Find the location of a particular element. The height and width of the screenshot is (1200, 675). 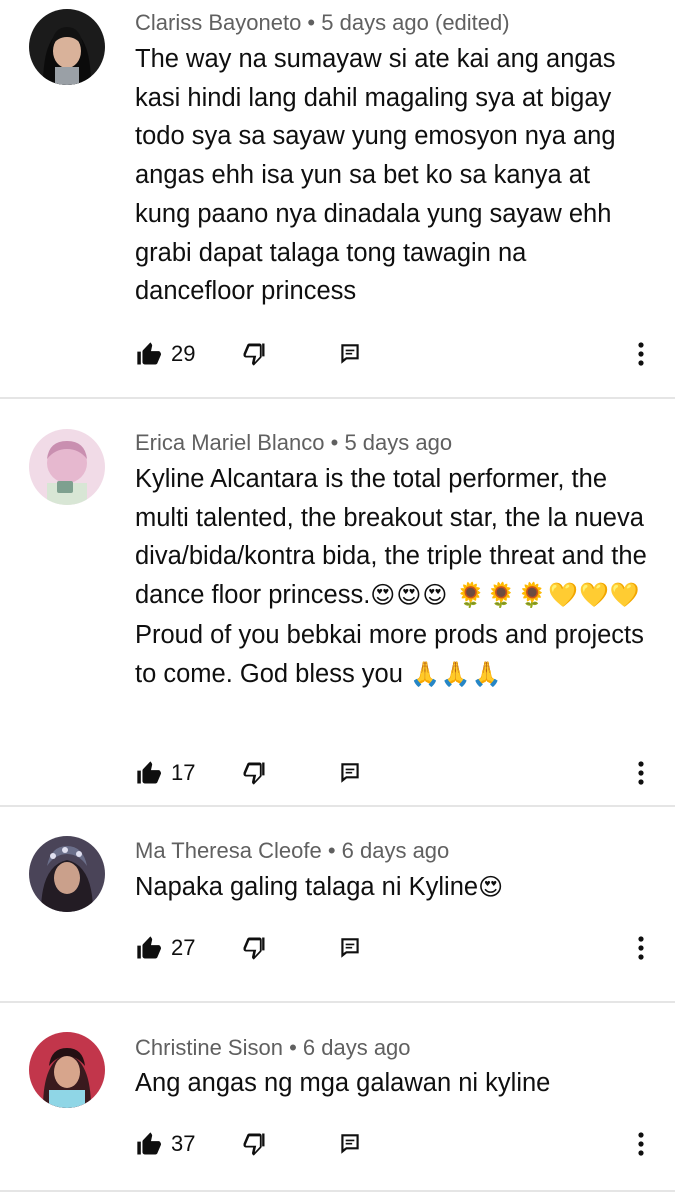

comment-actions: 29 is located at coordinates (337, 354).